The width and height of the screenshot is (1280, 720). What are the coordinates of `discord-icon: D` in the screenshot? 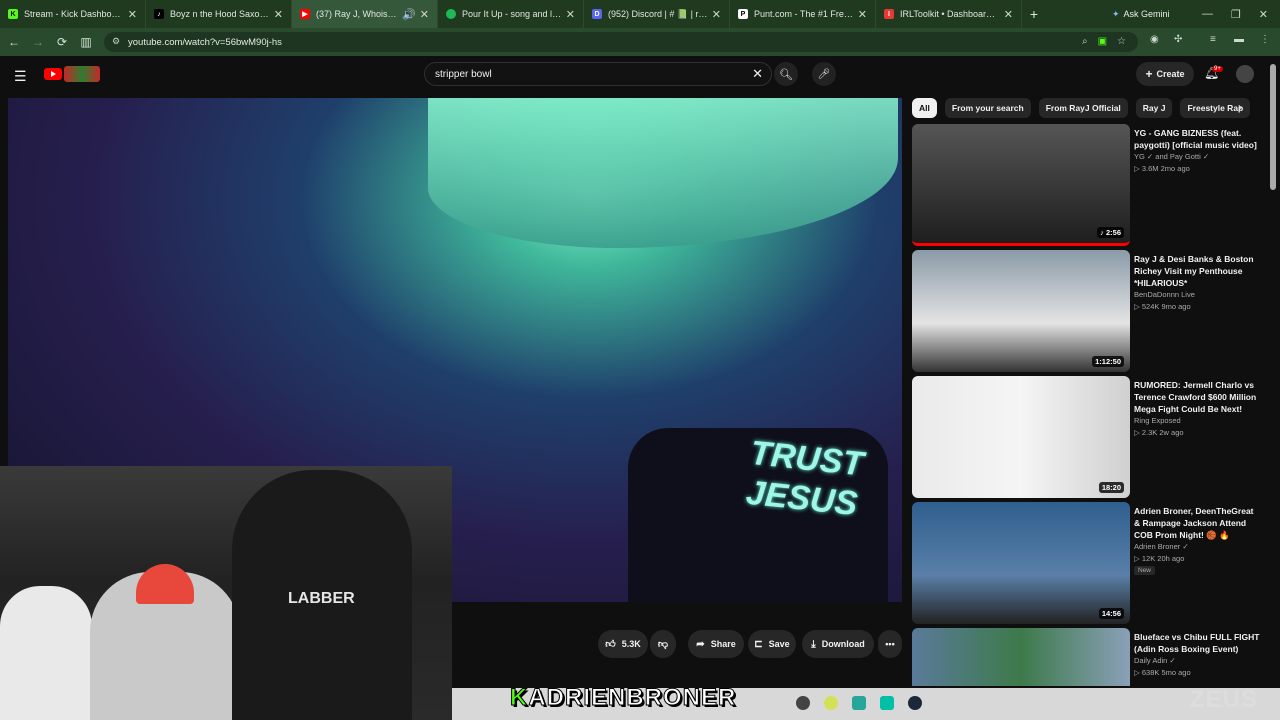 It's located at (597, 14).